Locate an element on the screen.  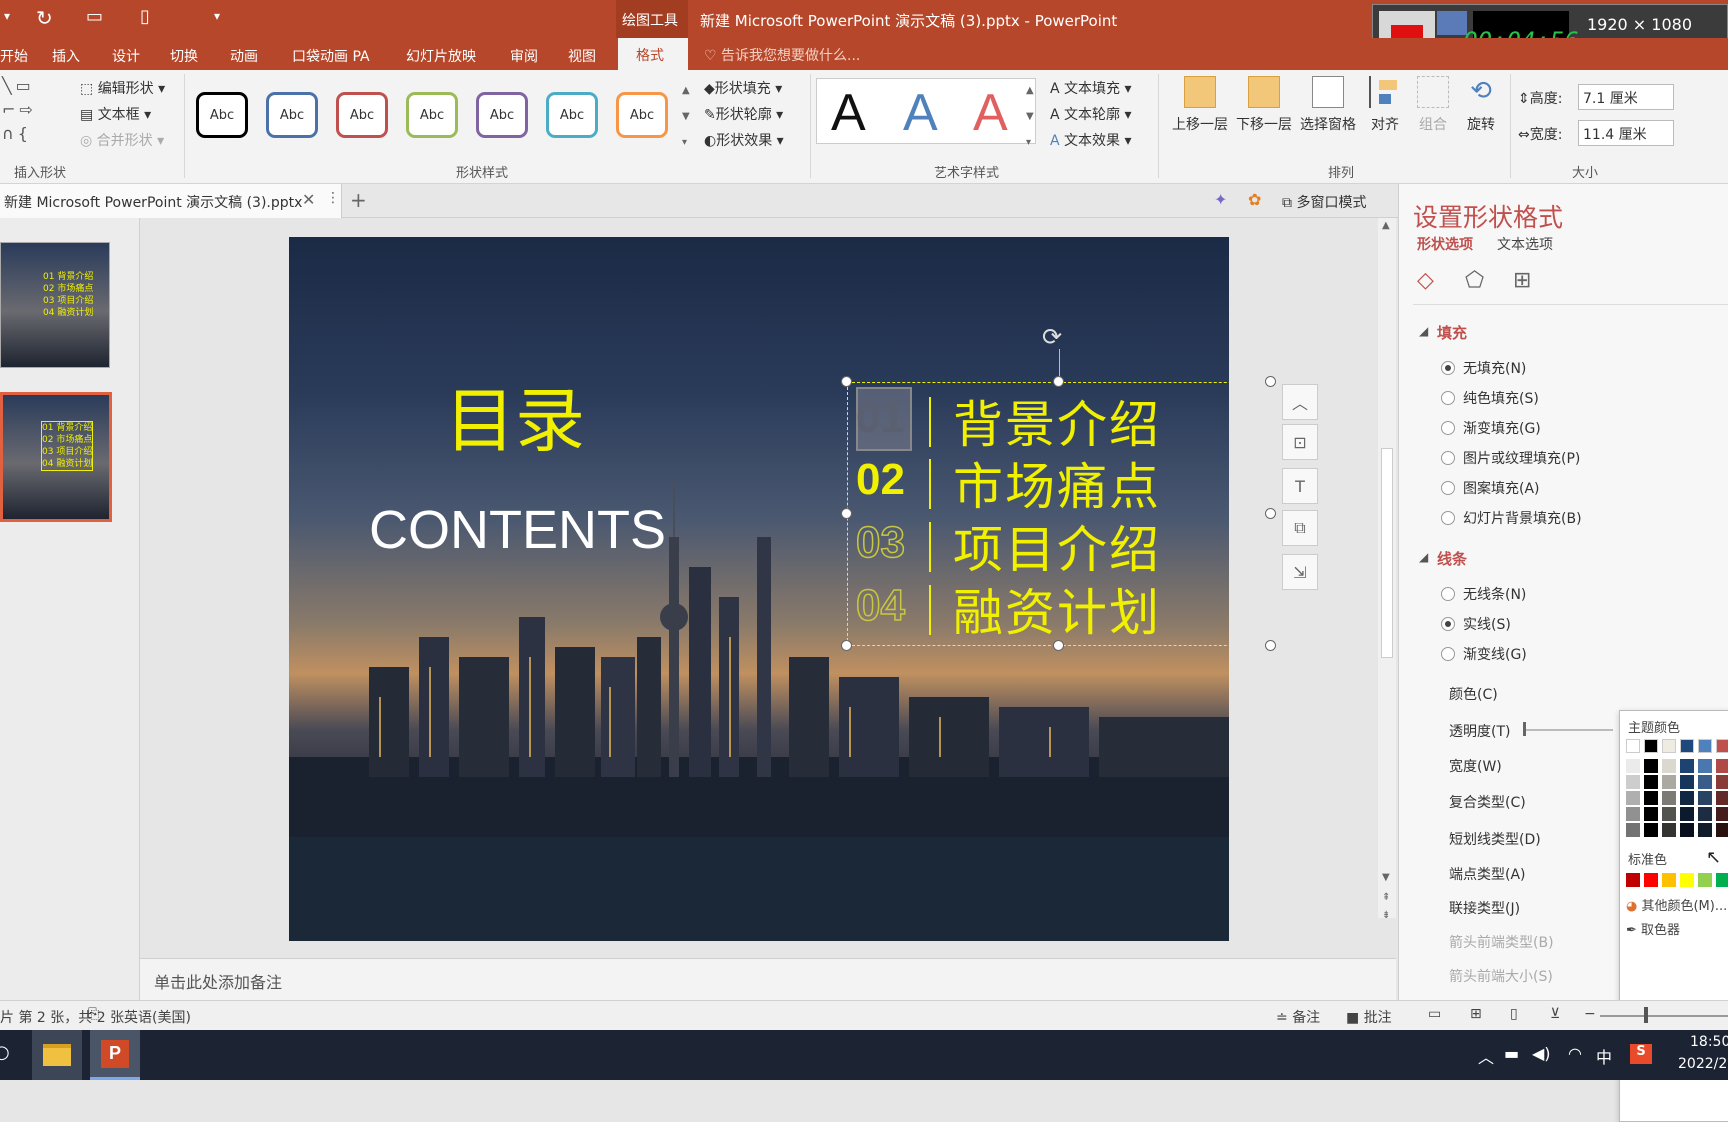
slide-title-cn: 目录 is located at coordinates (515, 415).